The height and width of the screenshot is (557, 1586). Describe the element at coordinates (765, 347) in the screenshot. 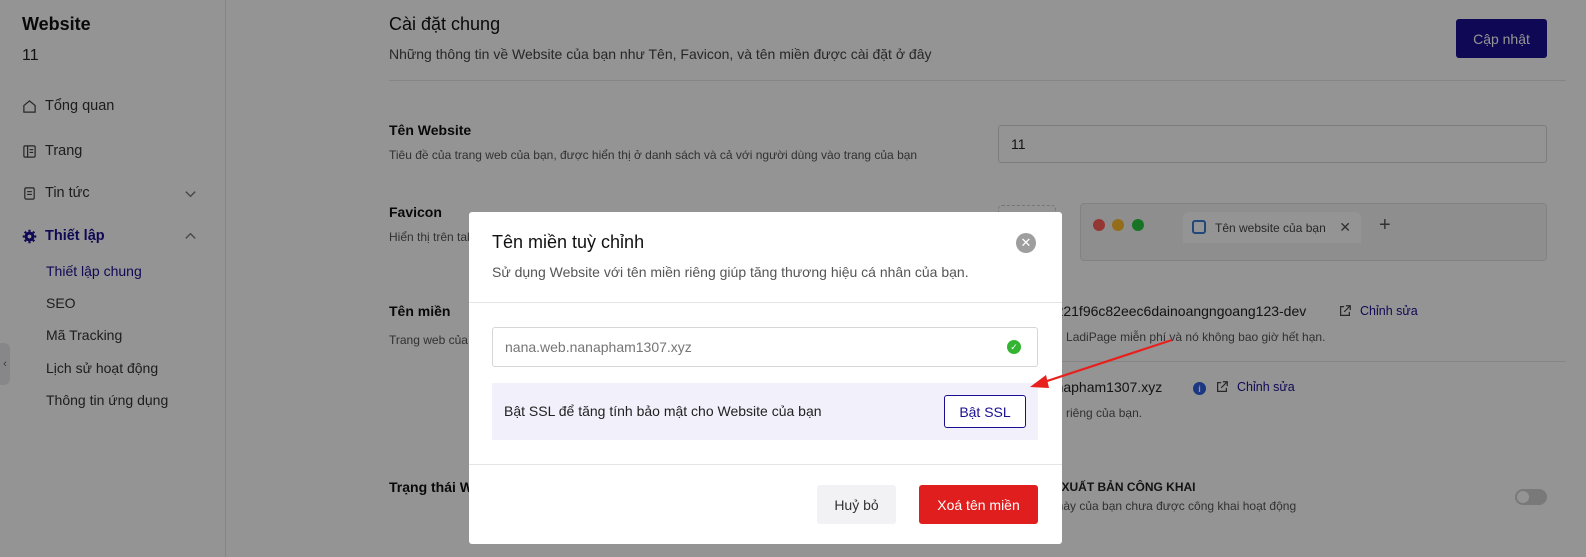

I see `domain-input` at that location.